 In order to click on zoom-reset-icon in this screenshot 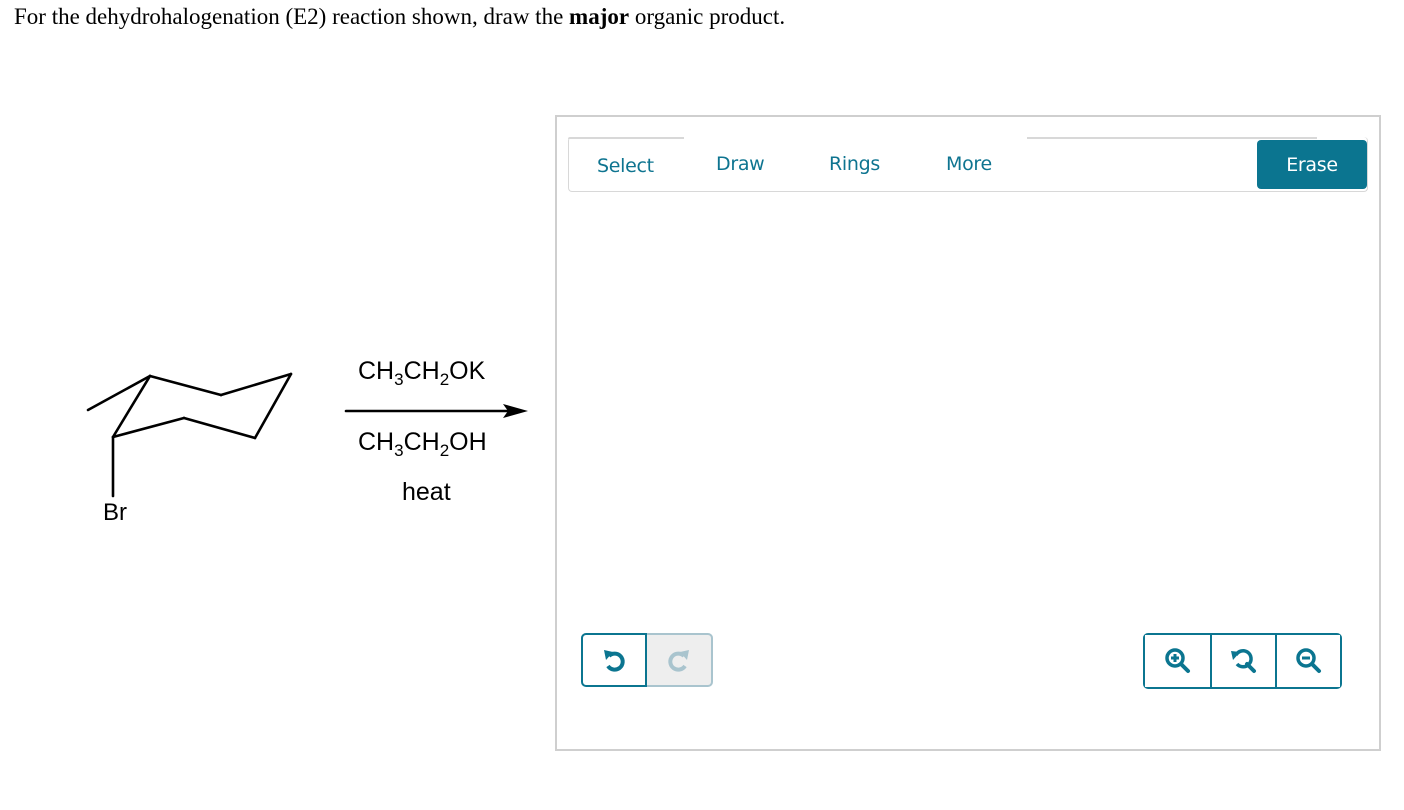, I will do `click(1243, 661)`.